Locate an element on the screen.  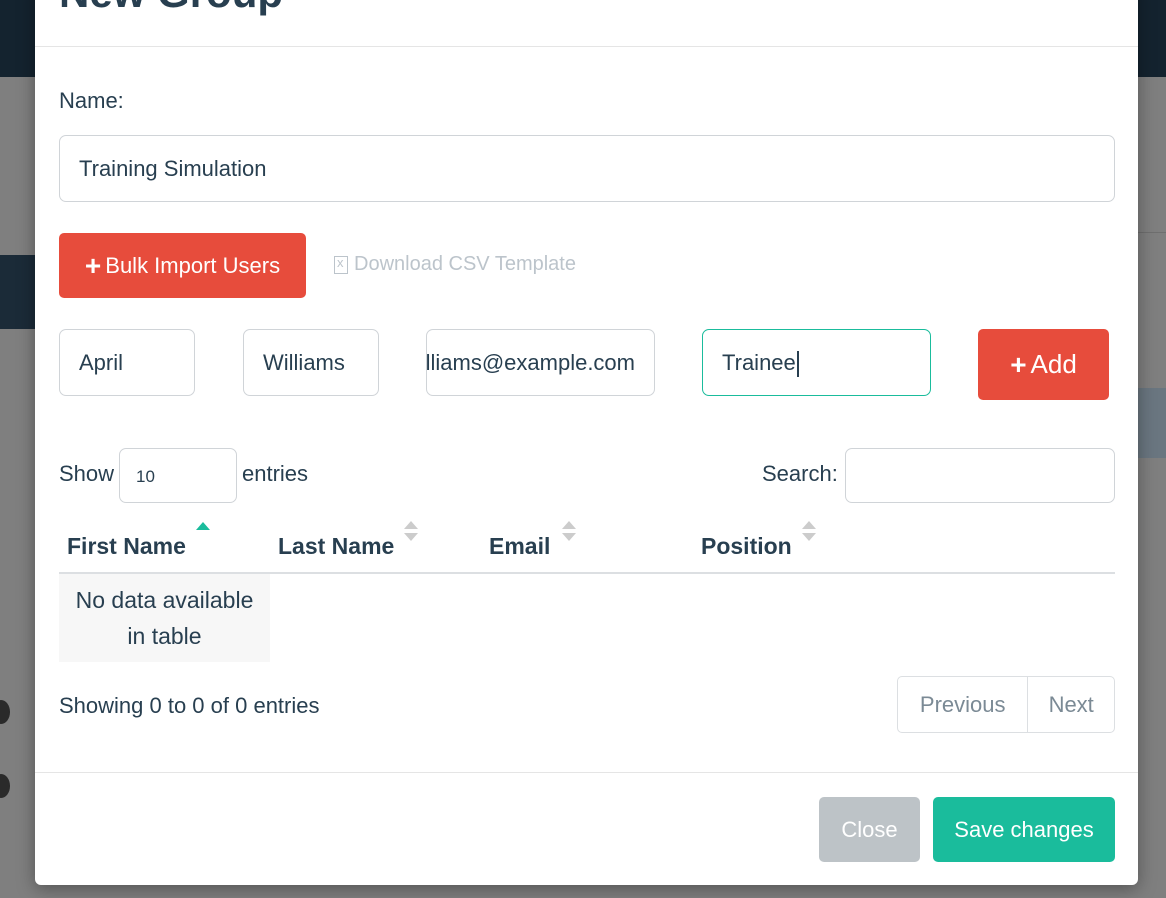
position-input: Trainee is located at coordinates (816, 362).